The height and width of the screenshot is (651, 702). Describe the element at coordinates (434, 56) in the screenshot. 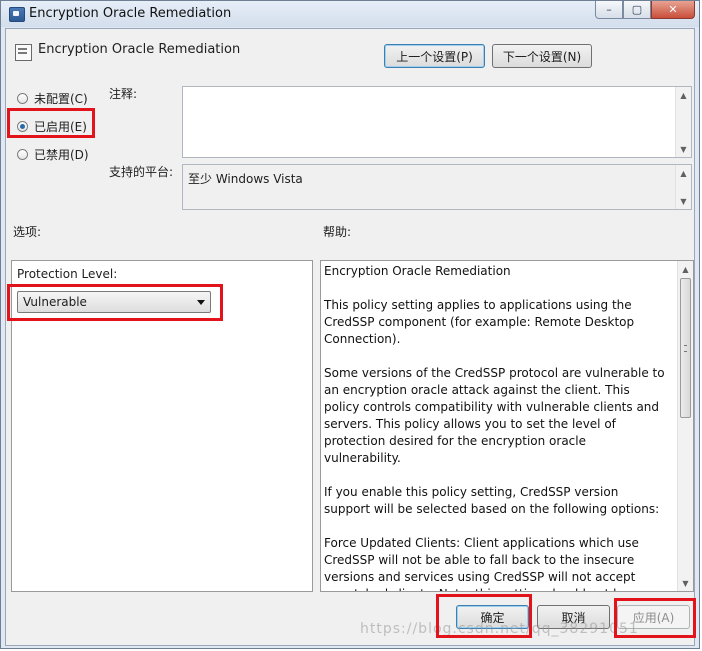

I see `previous-setting-button: 上一个设置(P)` at that location.